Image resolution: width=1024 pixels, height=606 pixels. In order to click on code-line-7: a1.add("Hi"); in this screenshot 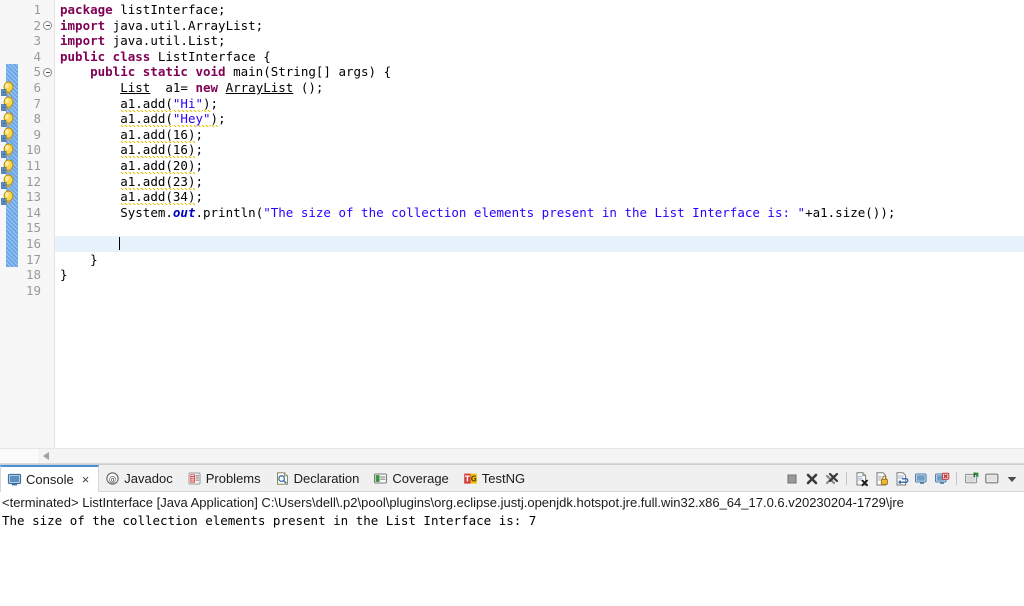, I will do `click(539, 103)`.